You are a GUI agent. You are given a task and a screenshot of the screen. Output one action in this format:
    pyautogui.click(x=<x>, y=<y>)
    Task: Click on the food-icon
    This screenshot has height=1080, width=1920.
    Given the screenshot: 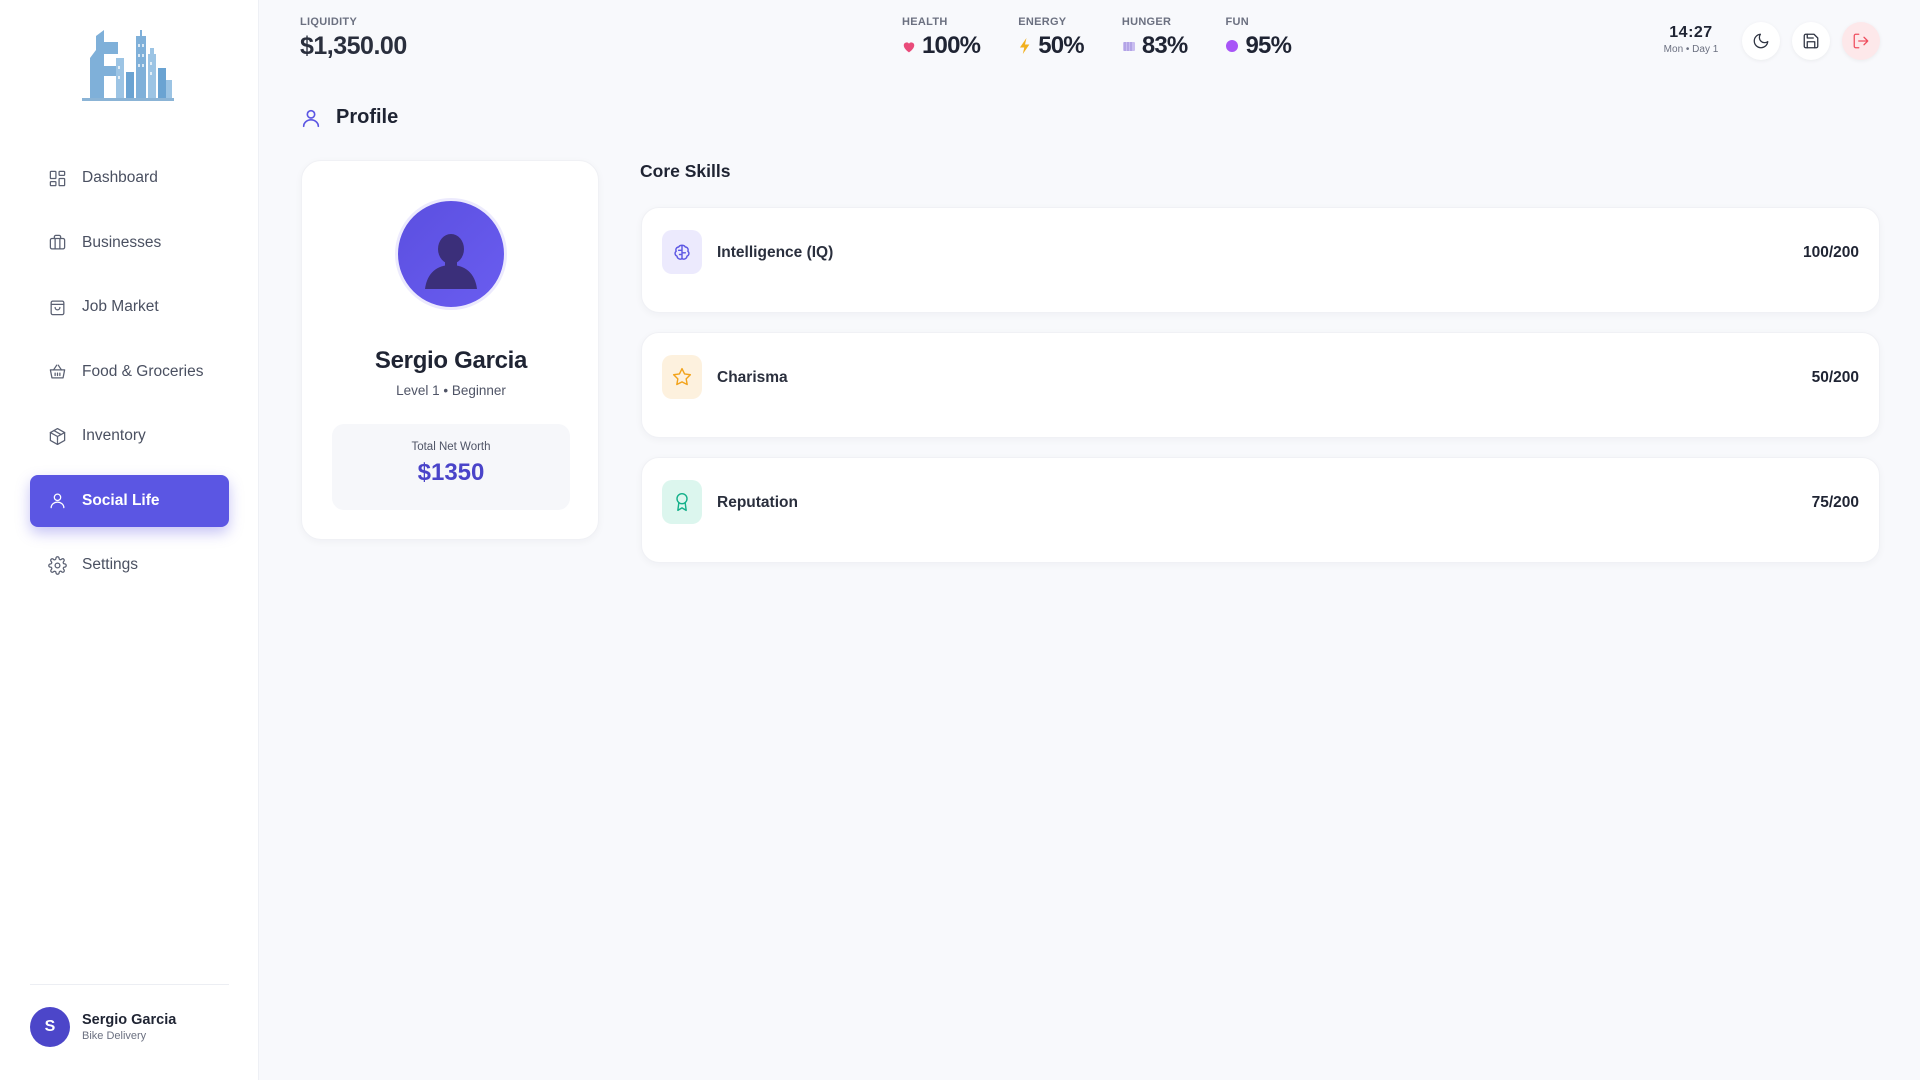 What is the action you would take?
    pyautogui.click(x=1129, y=46)
    